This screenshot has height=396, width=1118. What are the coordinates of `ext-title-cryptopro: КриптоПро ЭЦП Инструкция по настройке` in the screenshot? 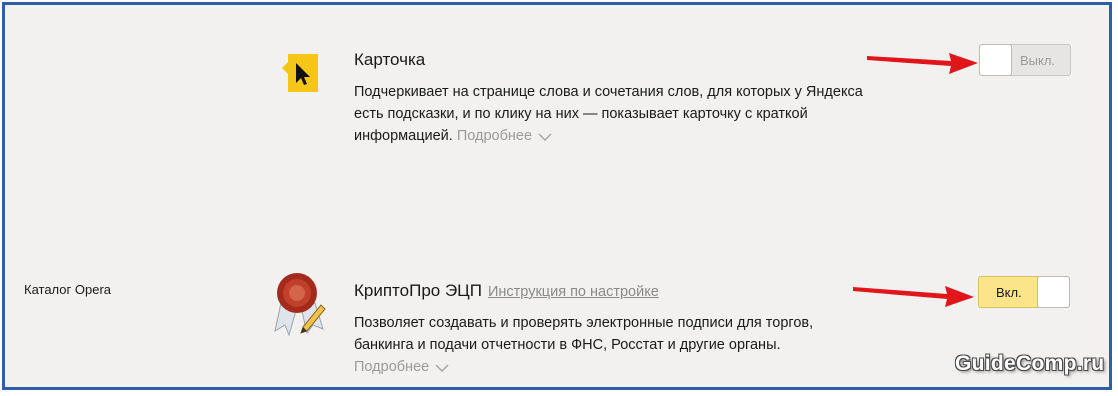 It's located at (506, 291).